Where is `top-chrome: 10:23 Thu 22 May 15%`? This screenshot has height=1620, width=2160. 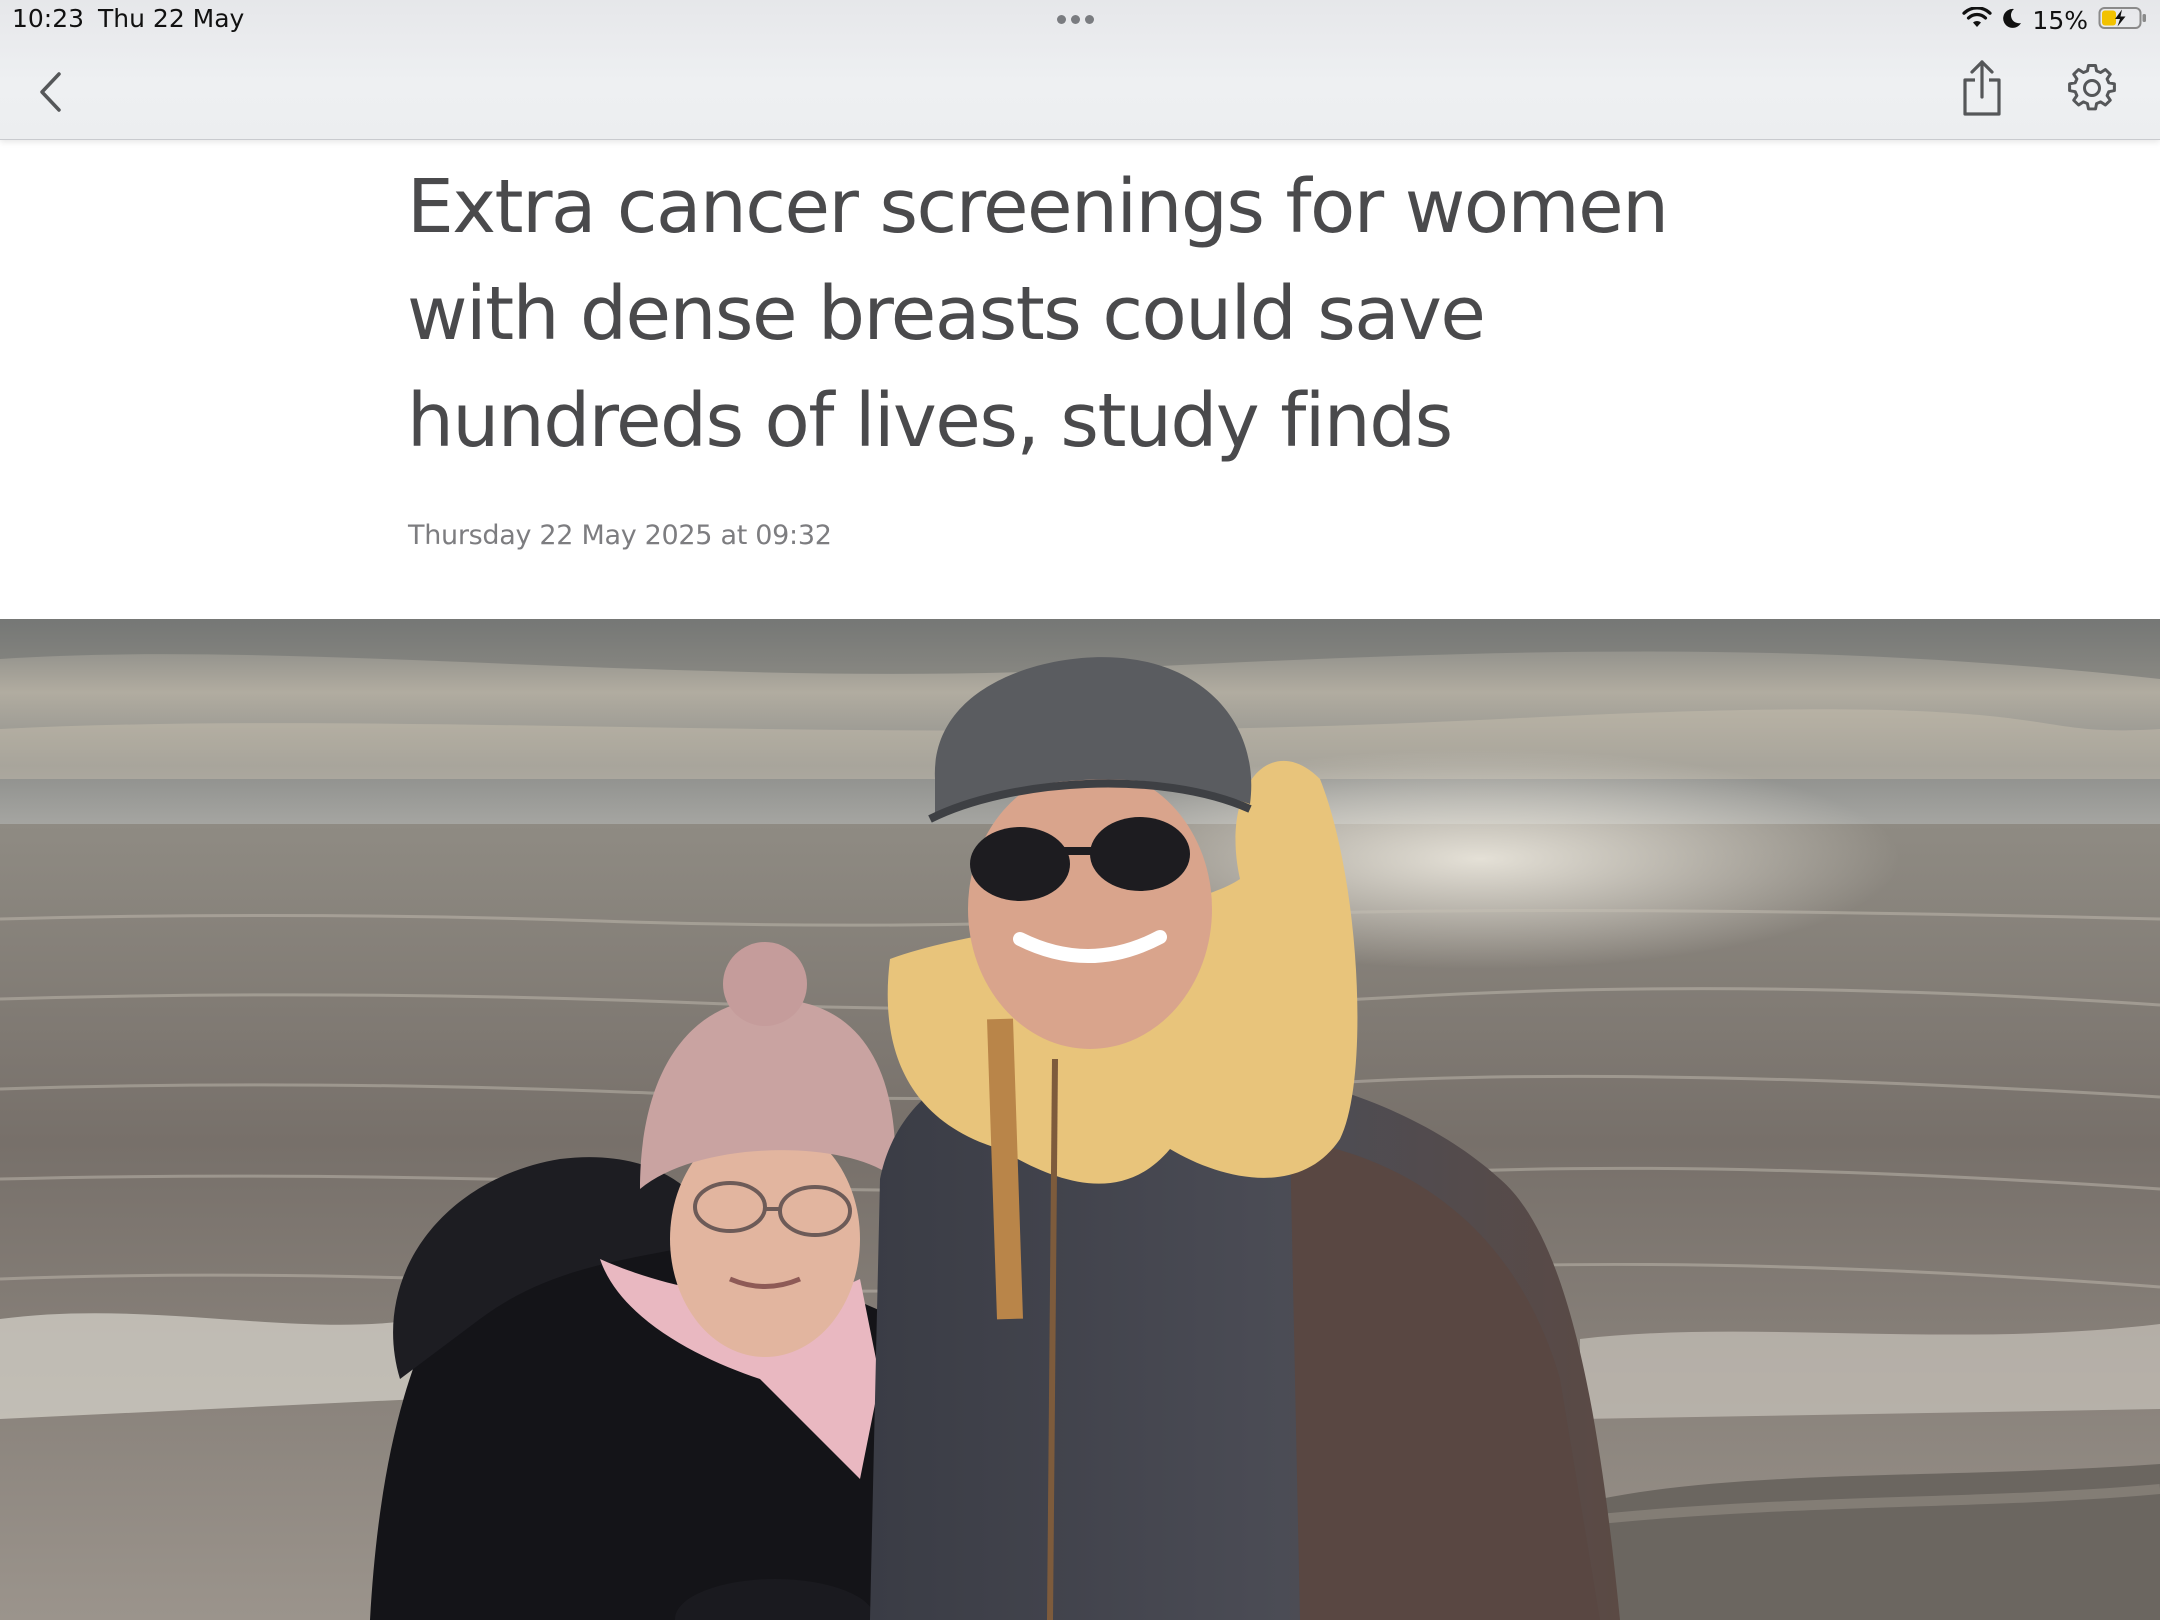 top-chrome: 10:23 Thu 22 May 15% is located at coordinates (1080, 70).